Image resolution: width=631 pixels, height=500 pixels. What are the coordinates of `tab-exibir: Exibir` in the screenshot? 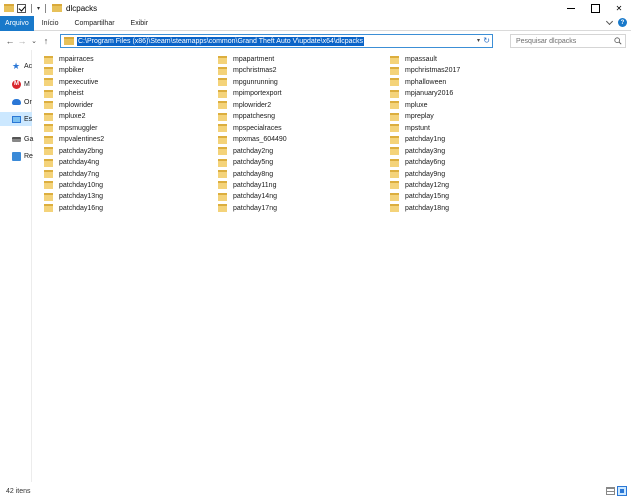 It's located at (140, 23).